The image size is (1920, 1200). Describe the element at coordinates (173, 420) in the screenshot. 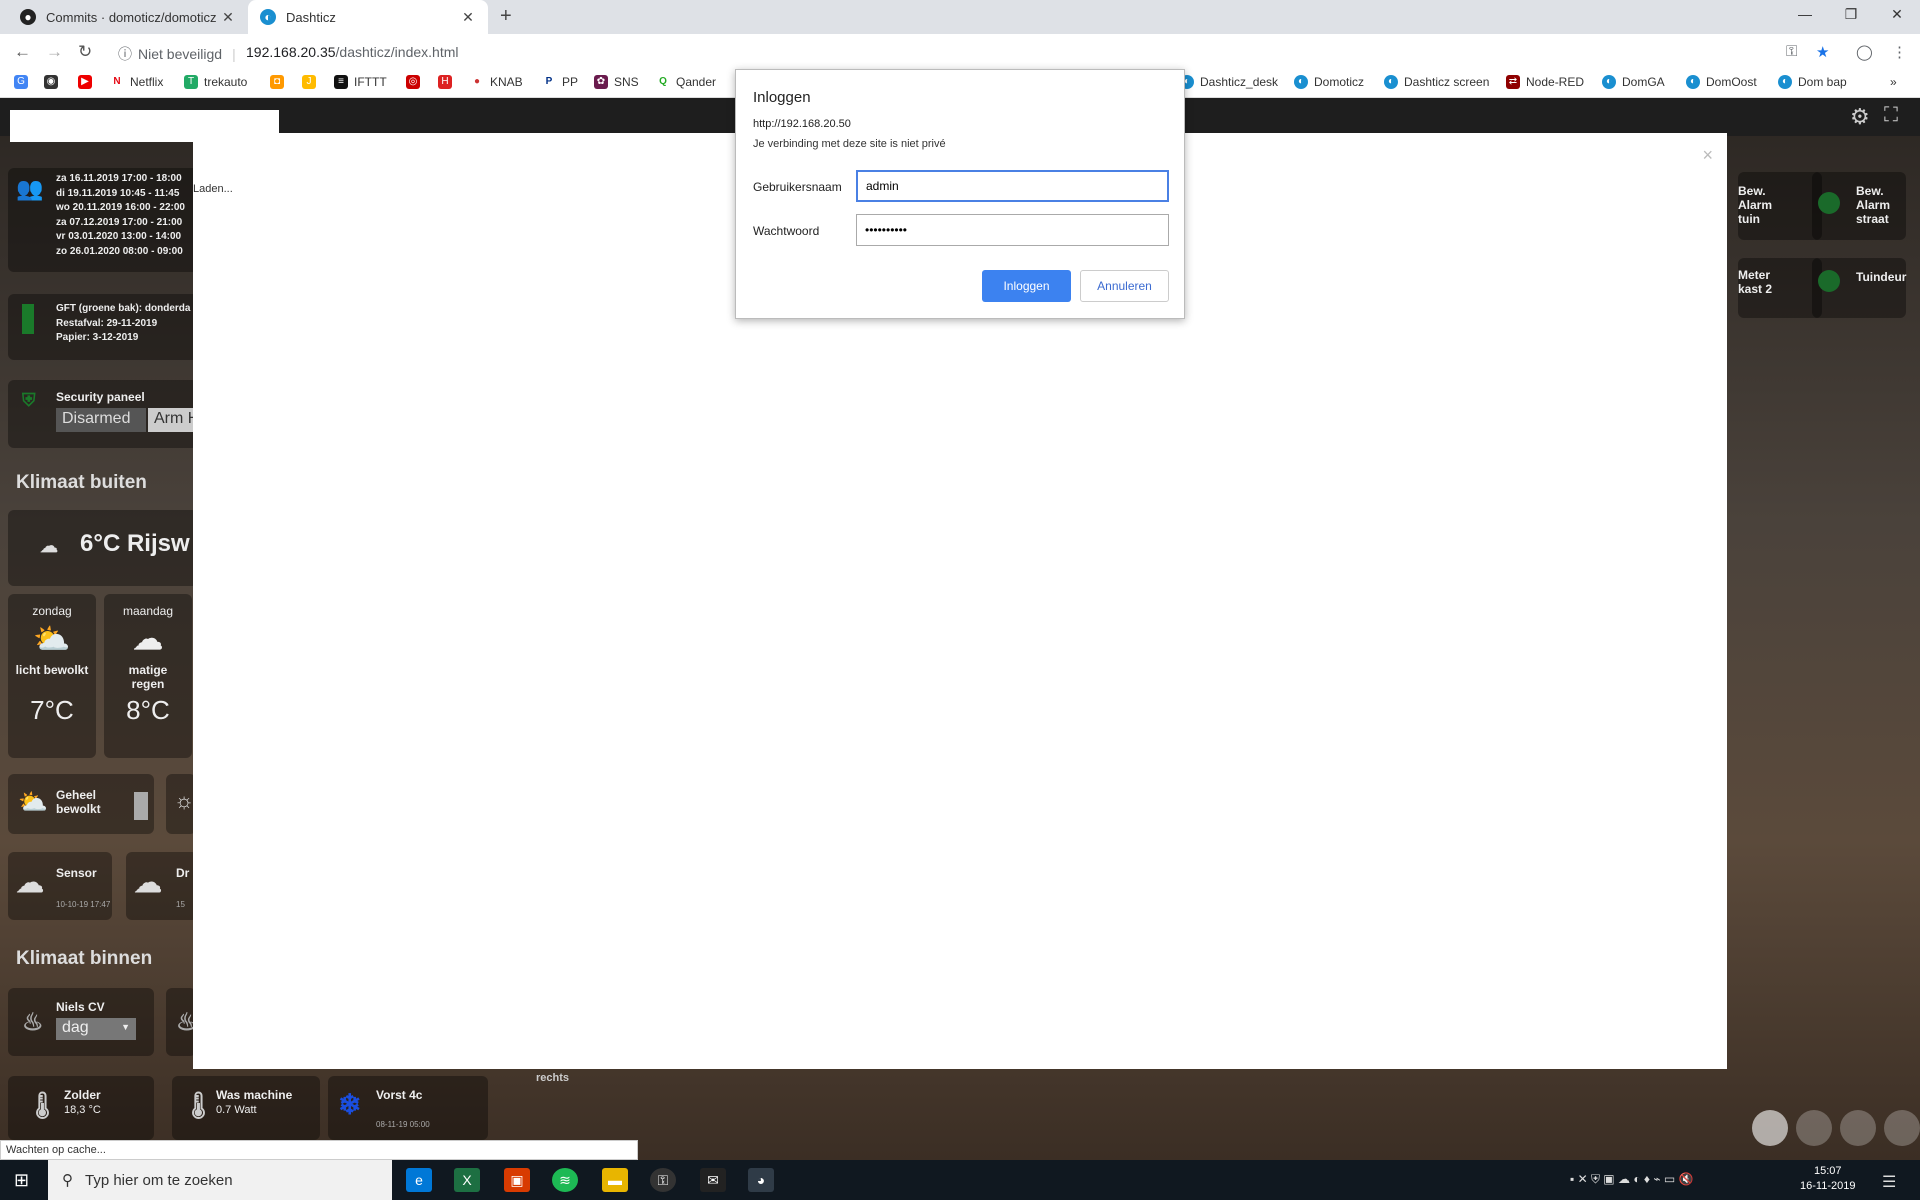

I see `arm-home-button: Arm H` at that location.